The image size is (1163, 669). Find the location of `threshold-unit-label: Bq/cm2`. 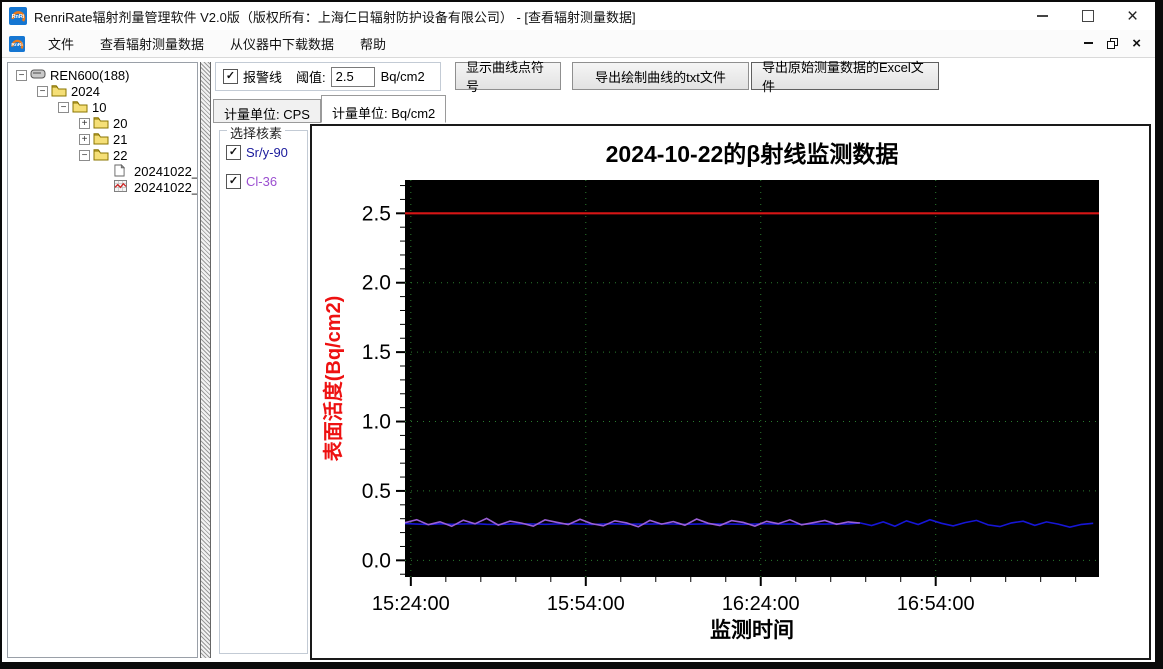

threshold-unit-label: Bq/cm2 is located at coordinates (402, 76).